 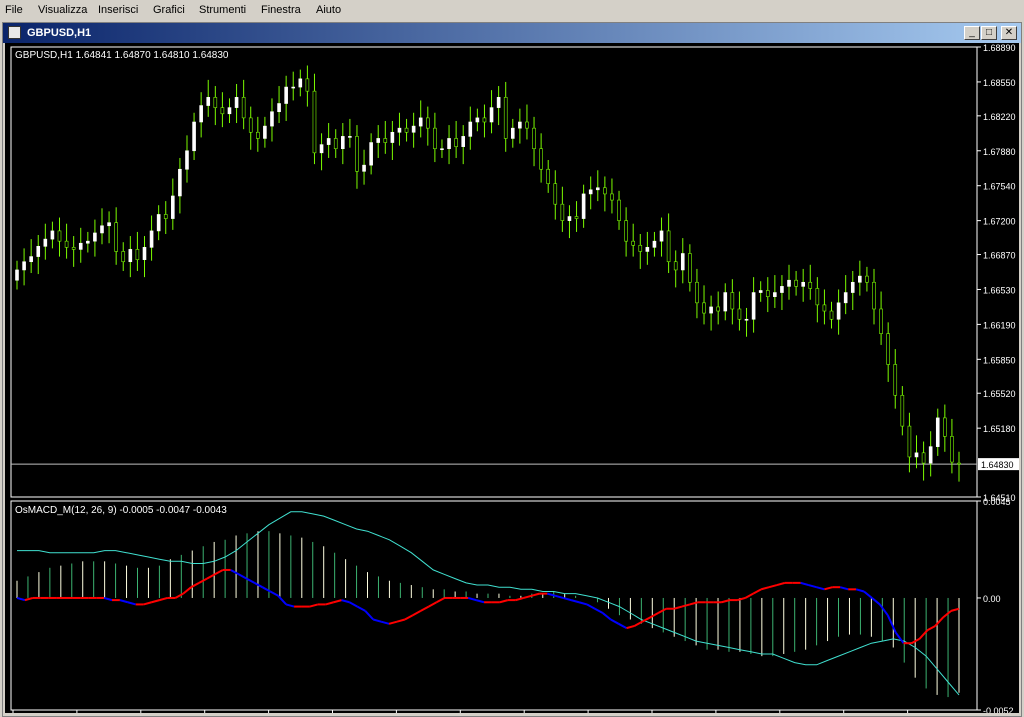 What do you see at coordinates (14, 10) in the screenshot?
I see `menu-file: File` at bounding box center [14, 10].